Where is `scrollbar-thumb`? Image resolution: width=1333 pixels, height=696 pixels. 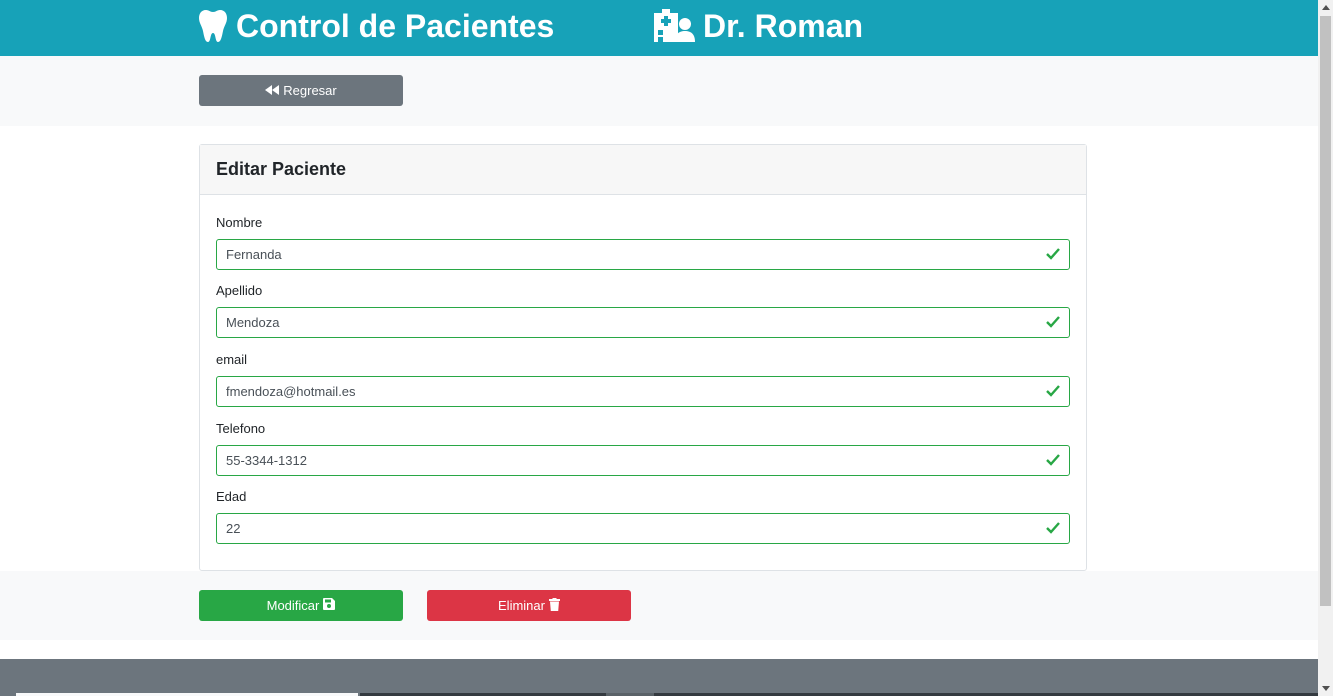
scrollbar-thumb is located at coordinates (1325, 311).